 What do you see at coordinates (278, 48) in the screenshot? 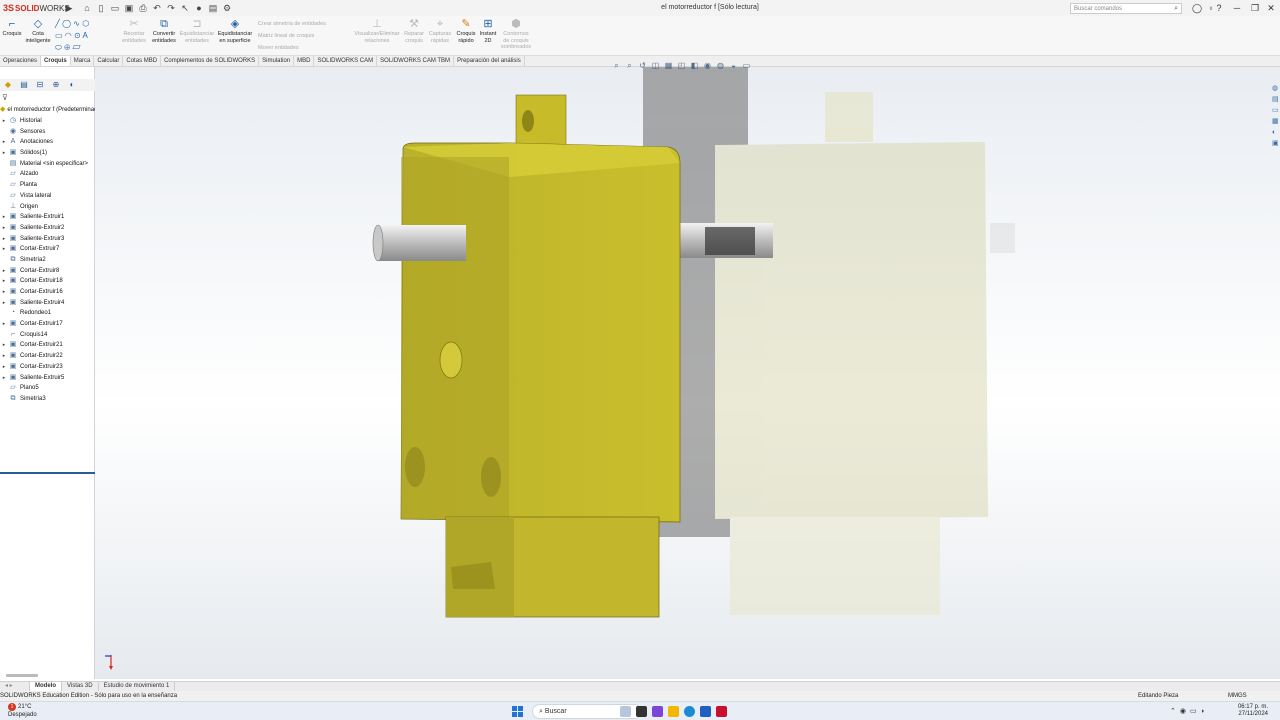
I see `move-entities-button: Mover entidades` at bounding box center [278, 48].